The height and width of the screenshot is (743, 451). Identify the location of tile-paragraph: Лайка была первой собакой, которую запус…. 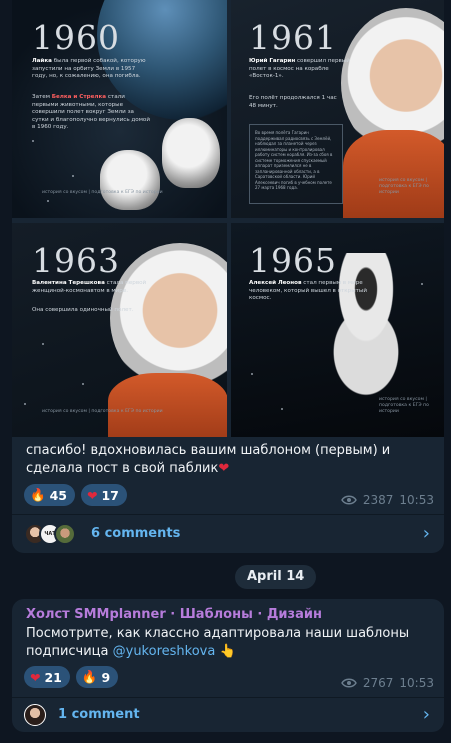
(89, 69).